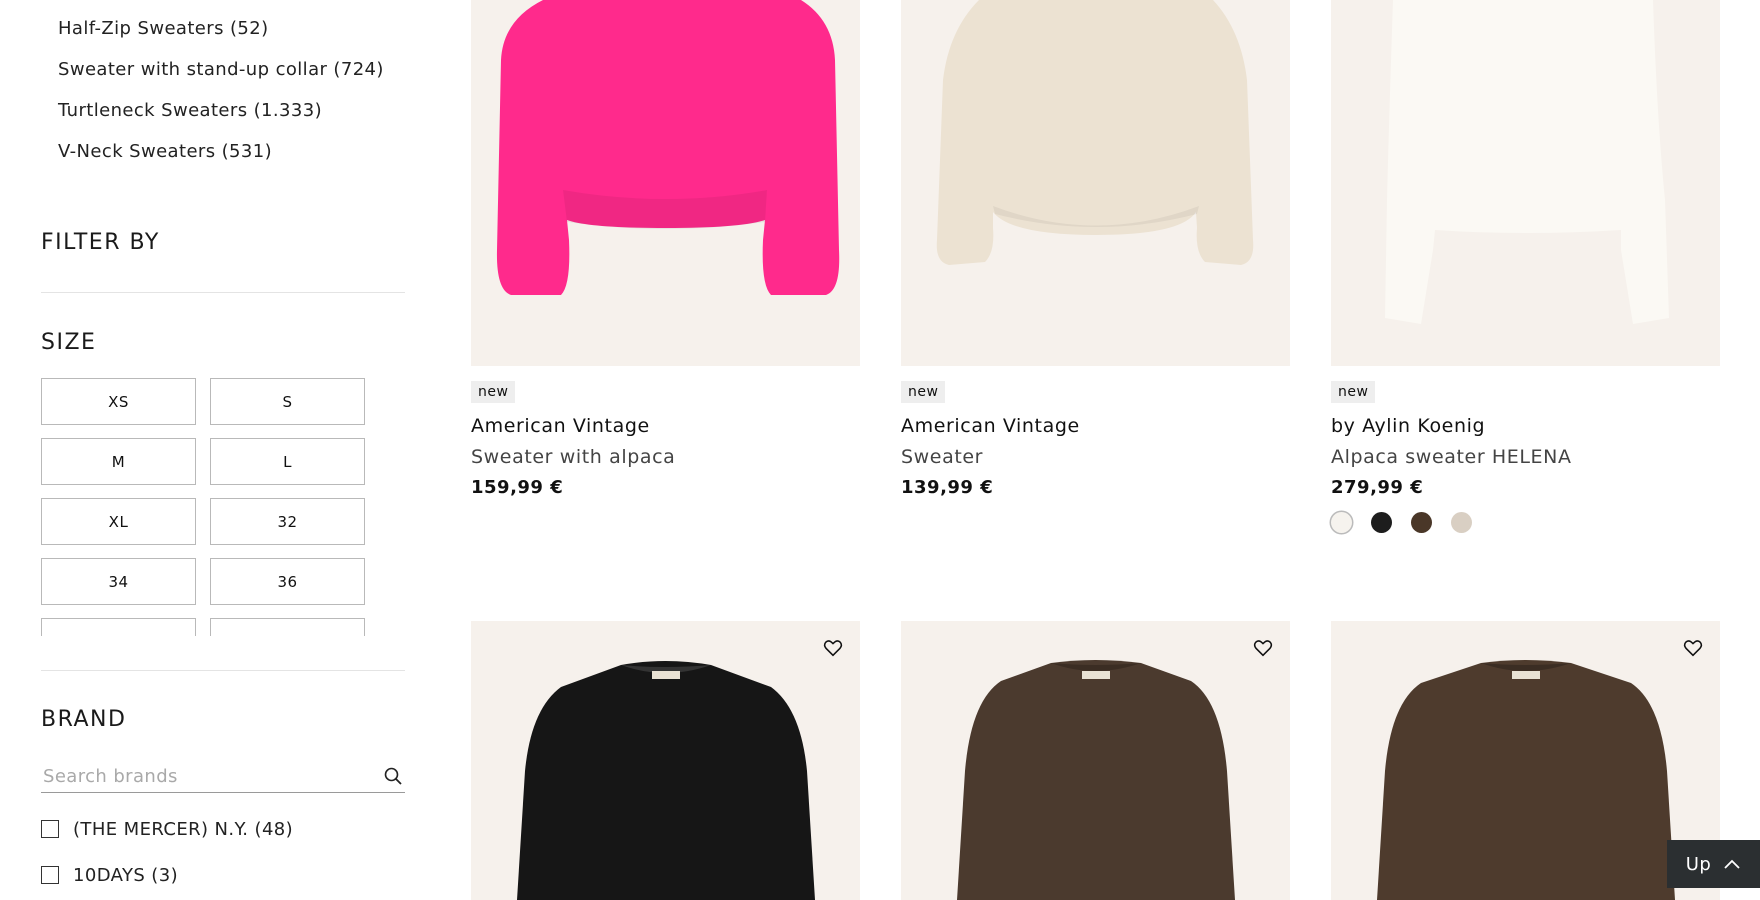 Image resolution: width=1760 pixels, height=900 pixels. Describe the element at coordinates (1525, 426) in the screenshot. I see `product-brand: by Aylin Koenig` at that location.